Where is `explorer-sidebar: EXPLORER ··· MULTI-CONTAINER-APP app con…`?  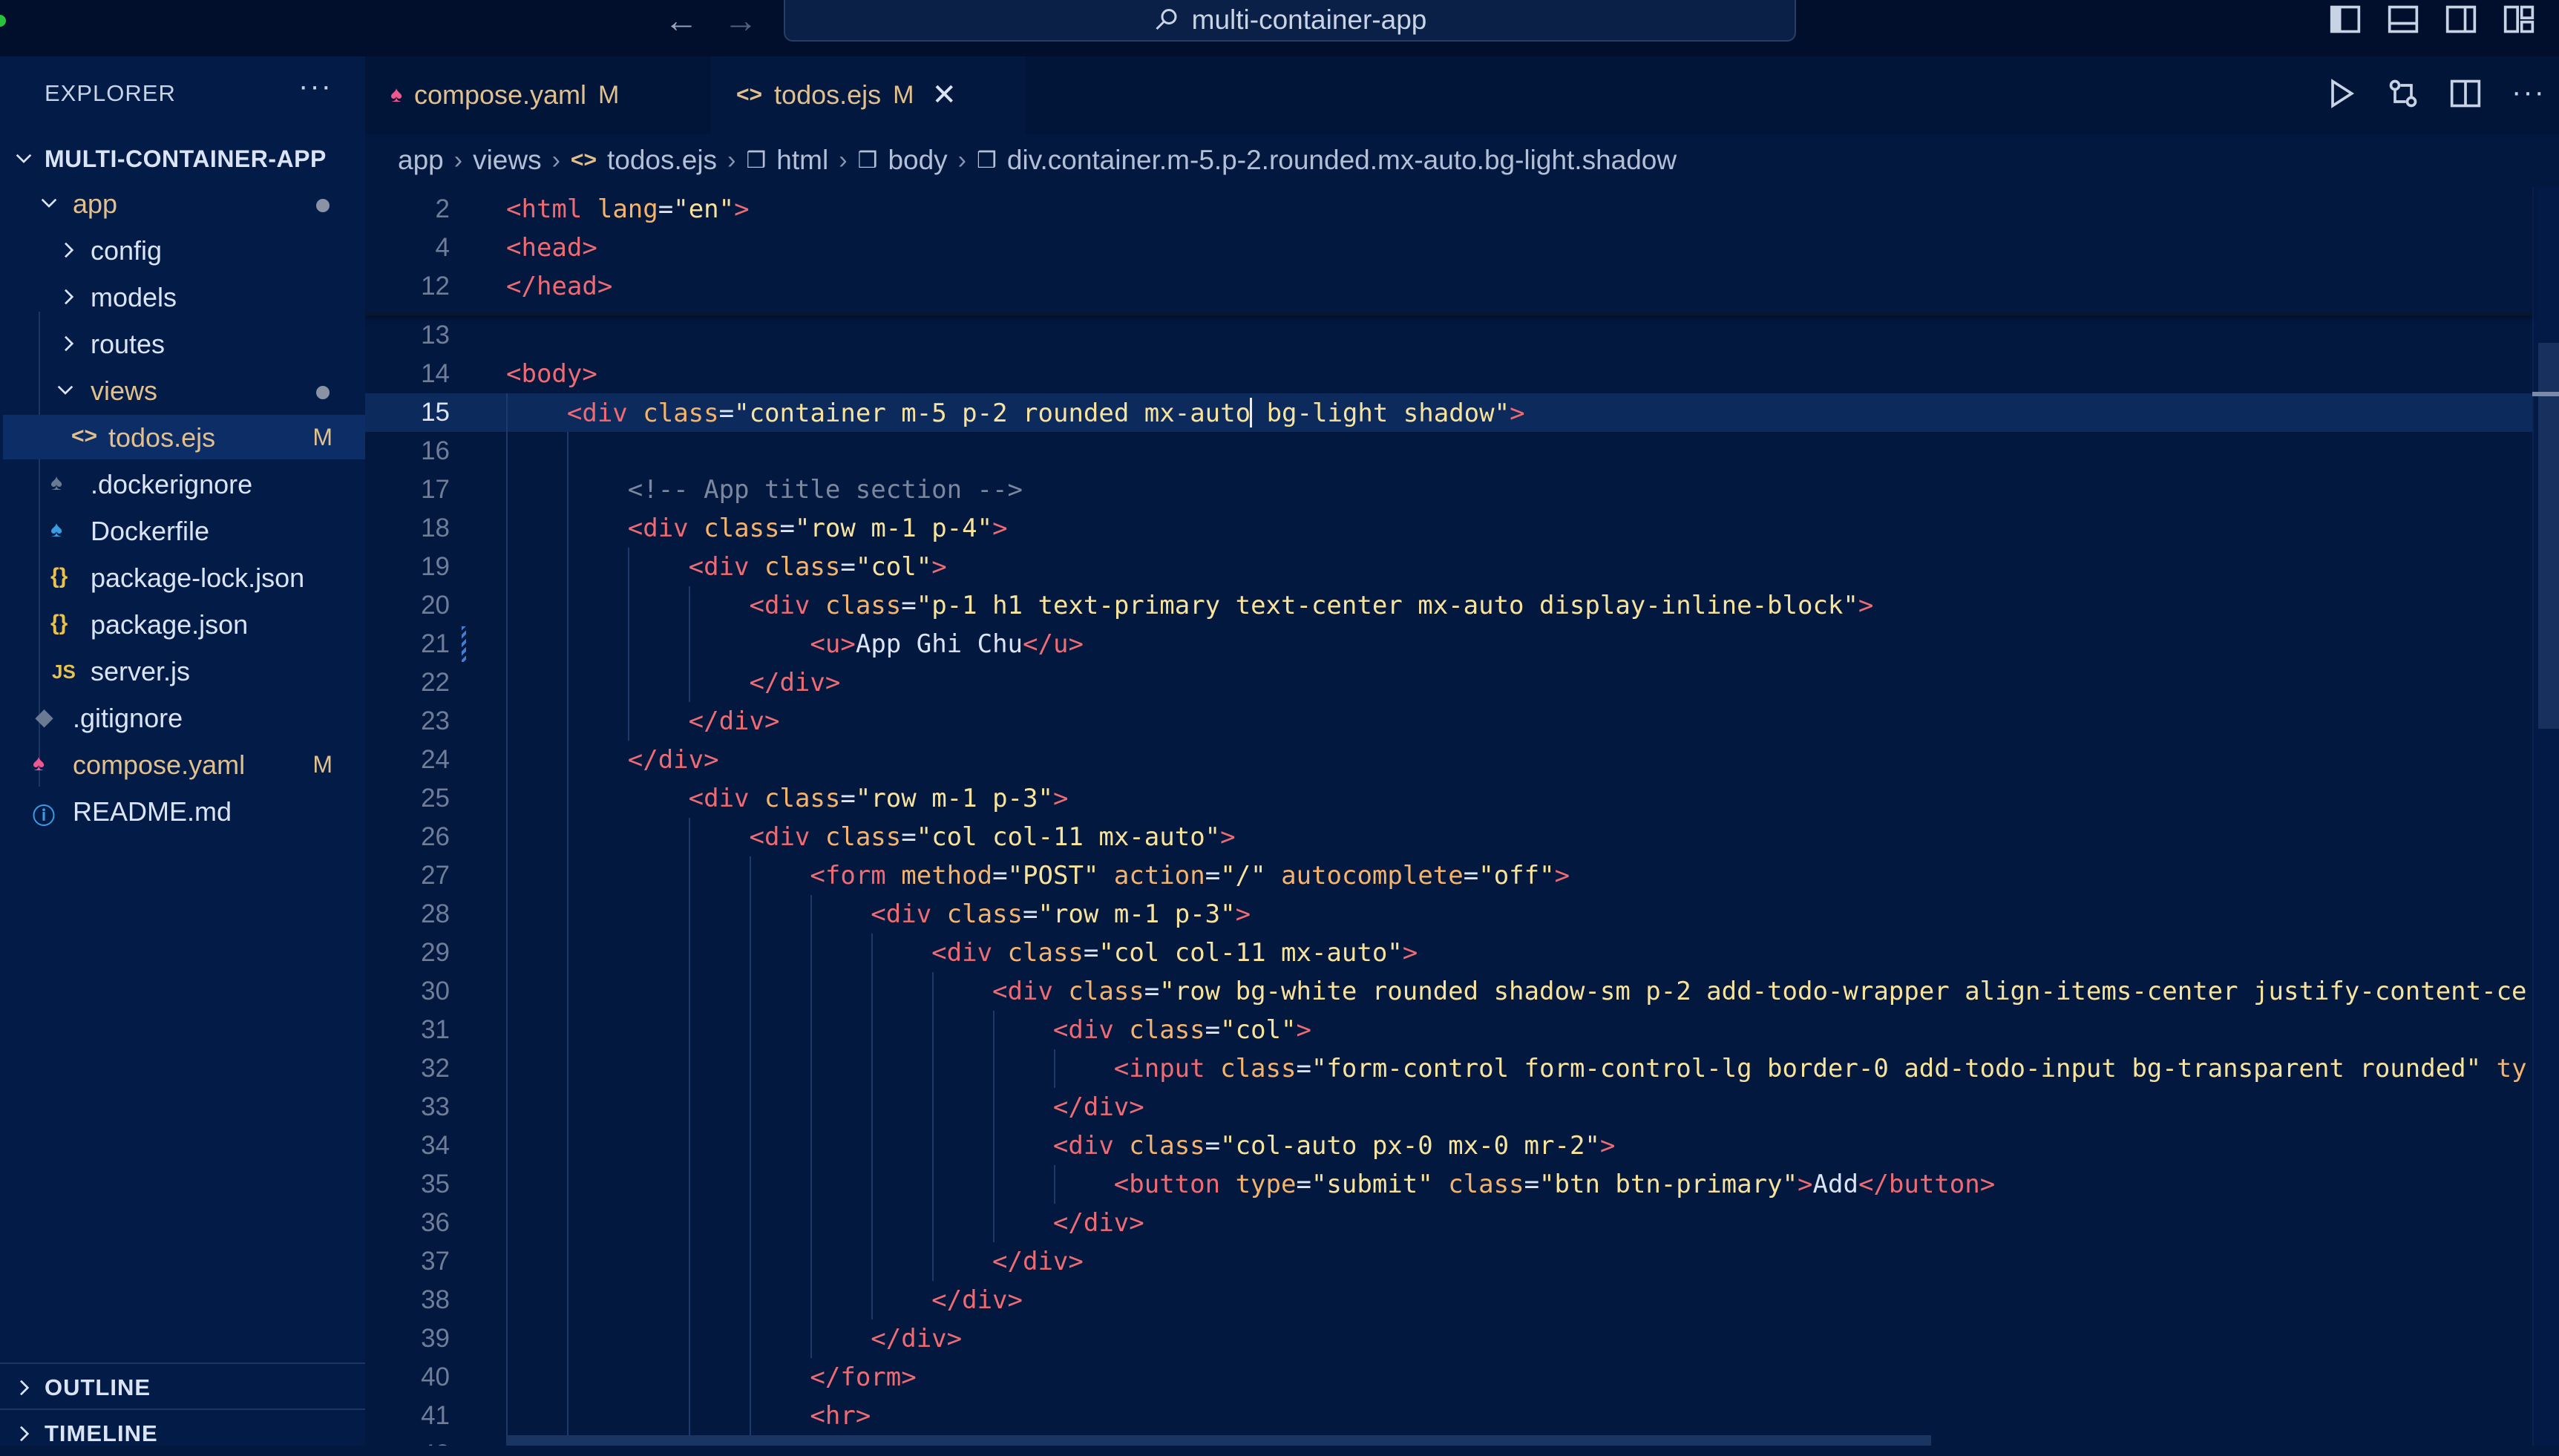
explorer-sidebar: EXPLORER ··· MULTI-CONTAINER-APP app con… is located at coordinates (182, 751).